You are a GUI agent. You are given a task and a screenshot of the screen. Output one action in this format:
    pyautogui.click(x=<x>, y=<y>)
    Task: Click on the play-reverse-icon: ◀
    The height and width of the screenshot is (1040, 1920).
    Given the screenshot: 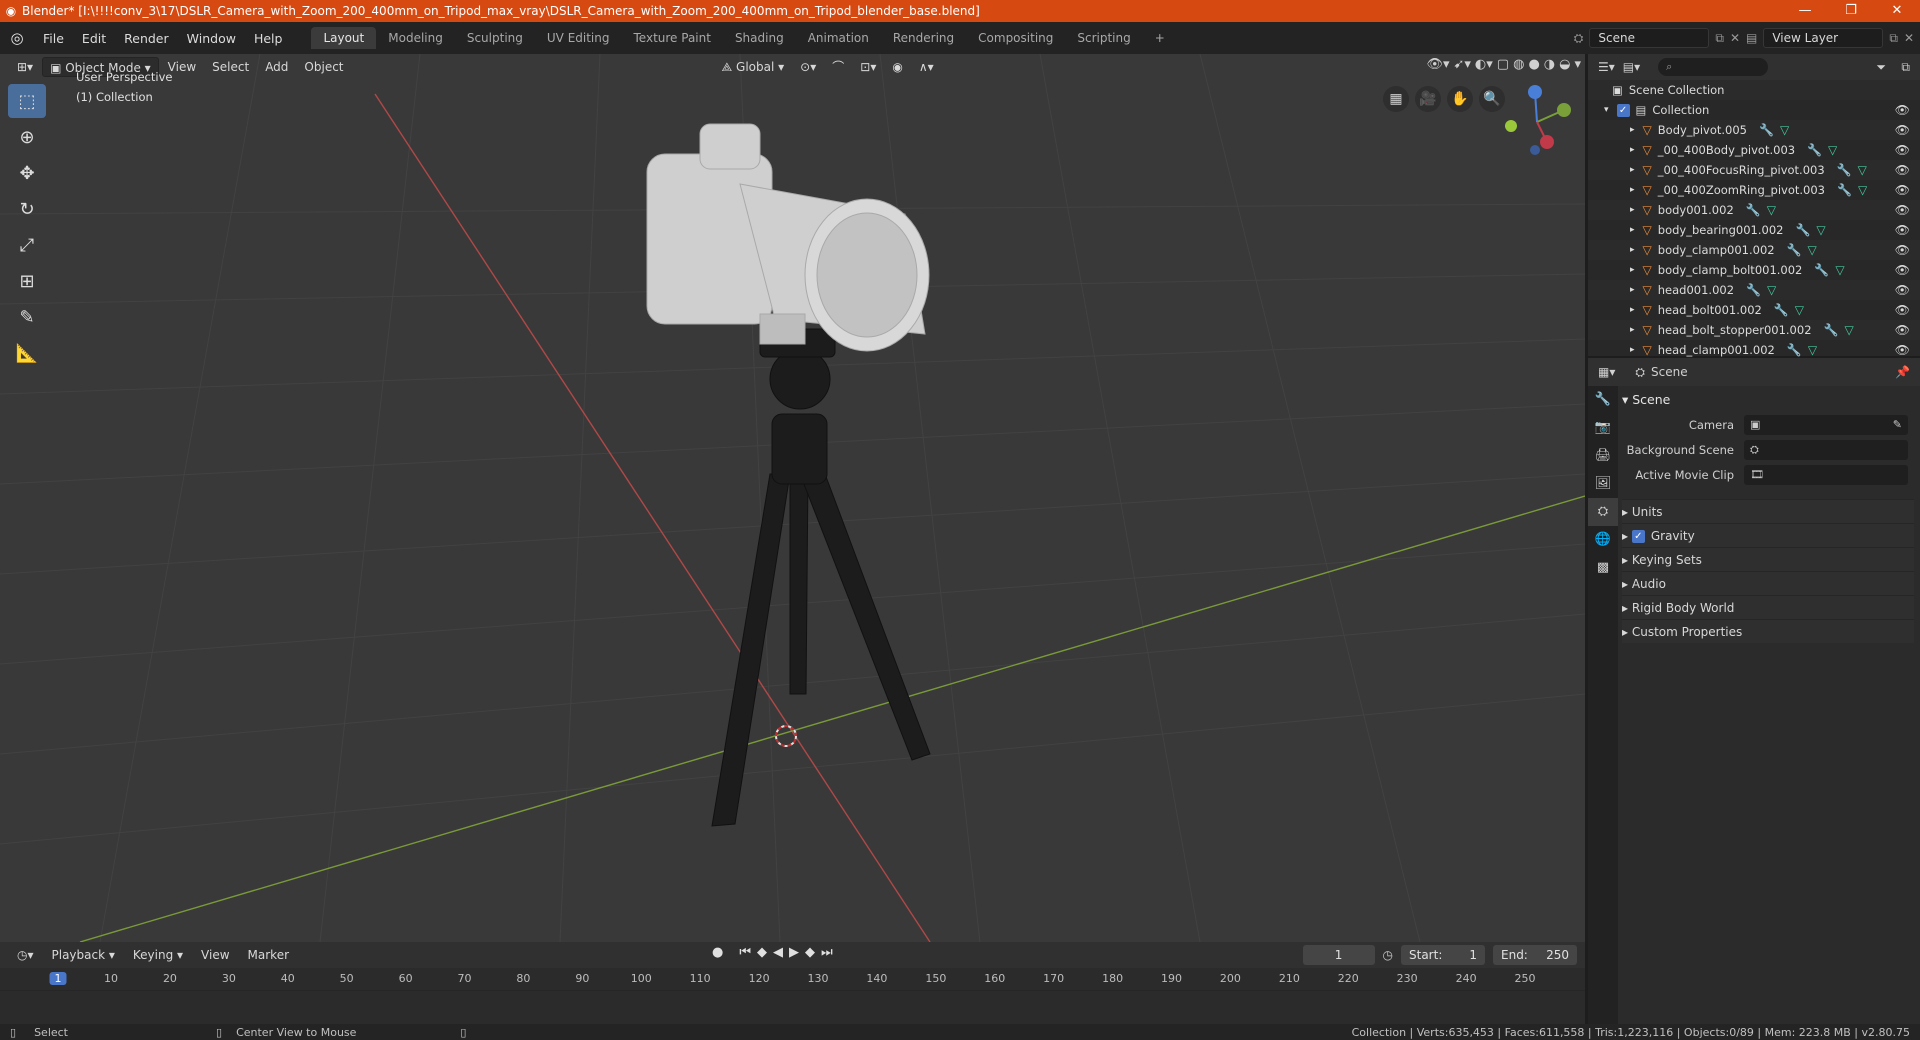 What is the action you would take?
    pyautogui.click(x=778, y=952)
    